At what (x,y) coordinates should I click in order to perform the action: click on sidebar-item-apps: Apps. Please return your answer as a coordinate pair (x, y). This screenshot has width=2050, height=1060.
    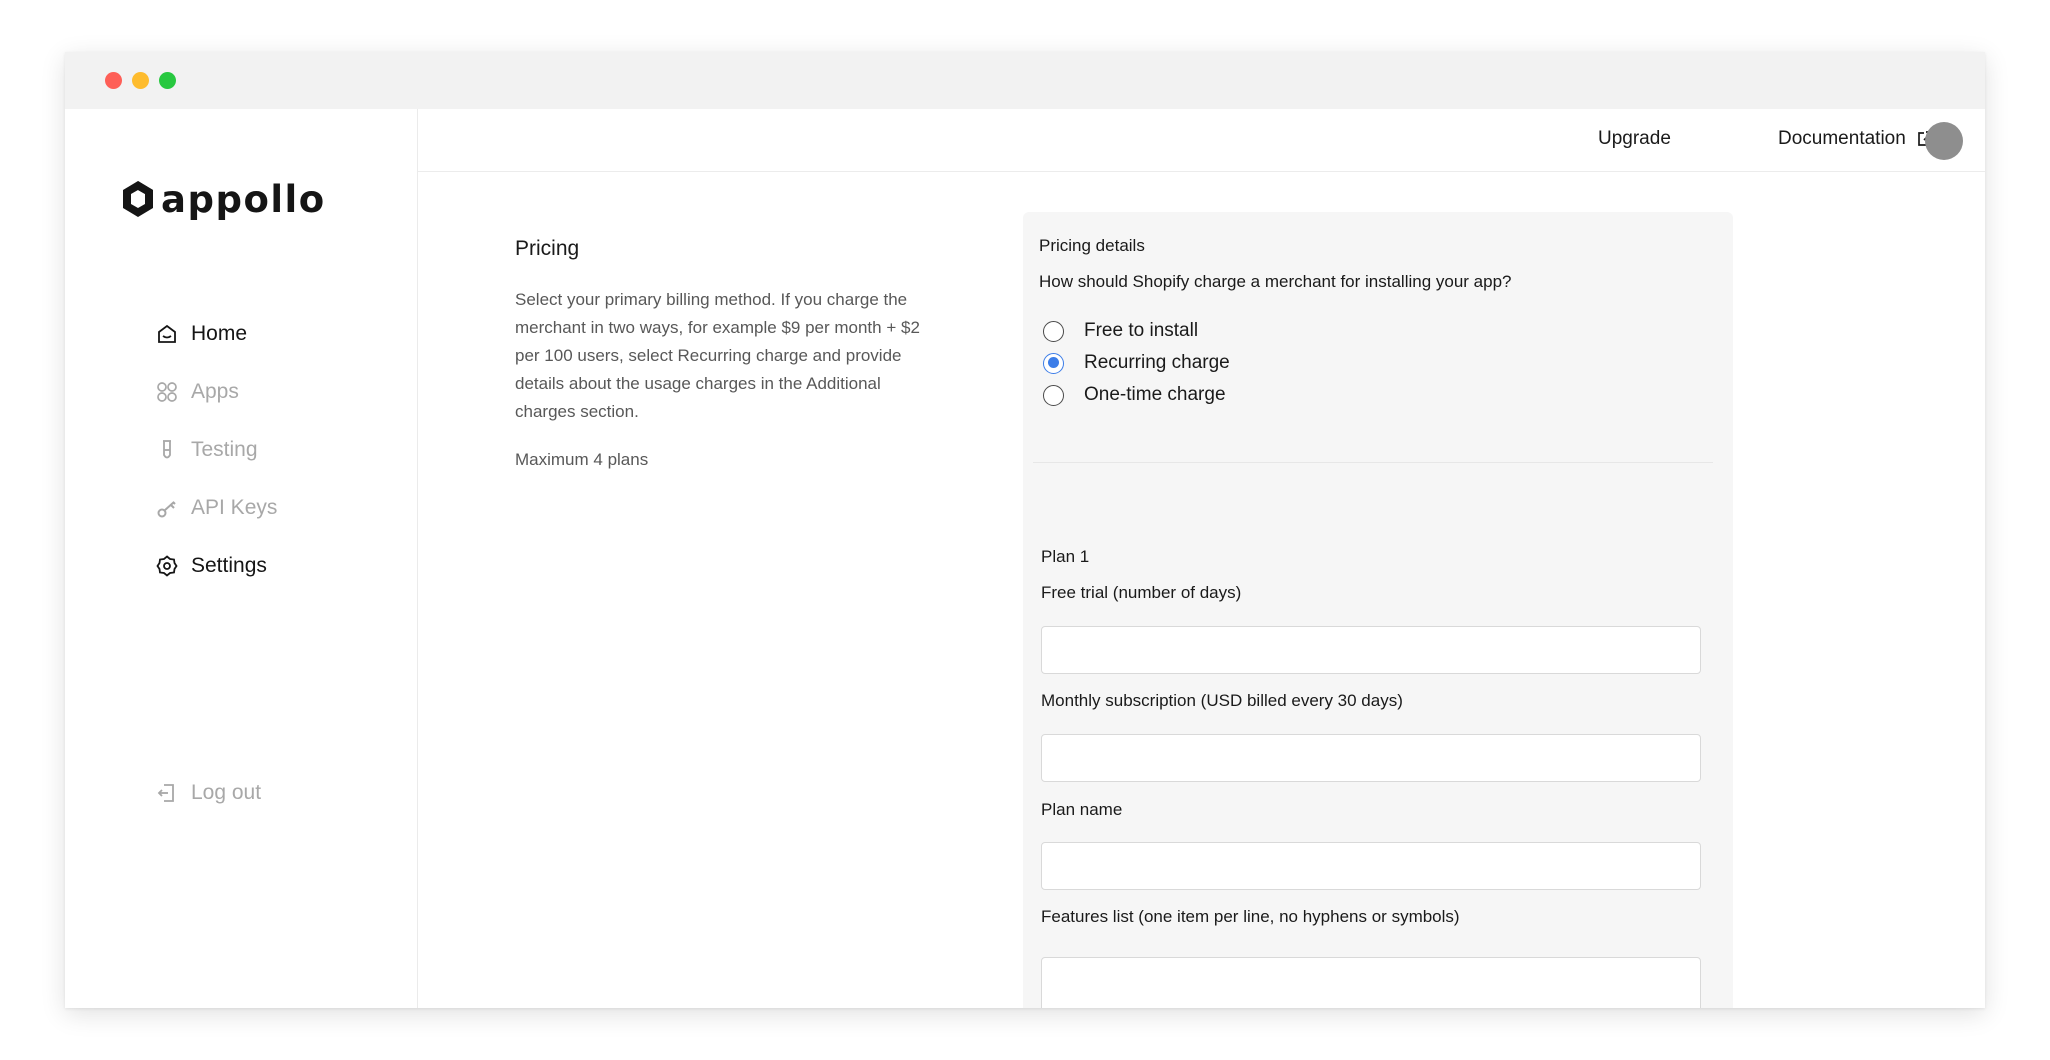
    Looking at the image, I should click on (197, 392).